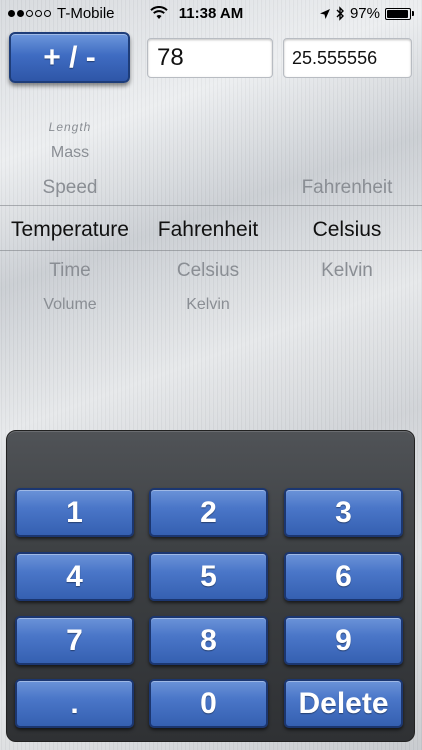 Image resolution: width=422 pixels, height=750 pixels. What do you see at coordinates (343, 703) in the screenshot?
I see `delete-button: Delete` at bounding box center [343, 703].